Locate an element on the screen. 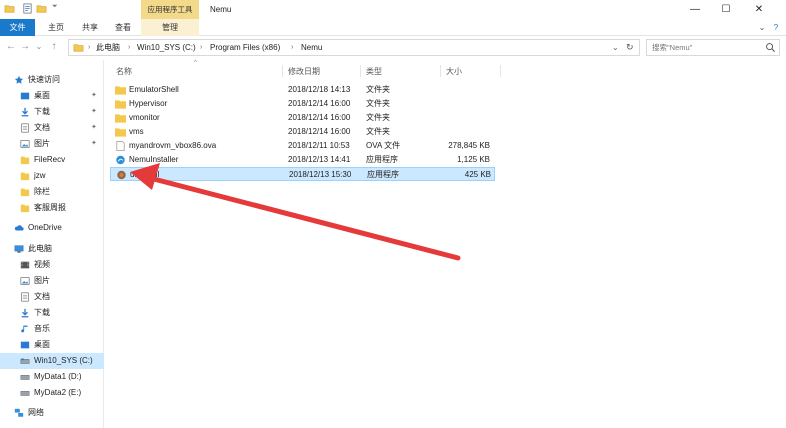 This screenshot has width=786, height=428. sidebar-item-this-pc: 此电脑 is located at coordinates (52, 249).